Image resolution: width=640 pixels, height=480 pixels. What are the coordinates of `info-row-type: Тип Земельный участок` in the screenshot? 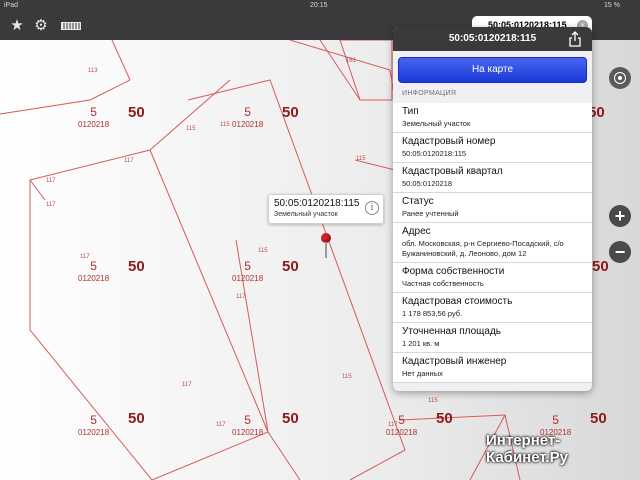 It's located at (492, 118).